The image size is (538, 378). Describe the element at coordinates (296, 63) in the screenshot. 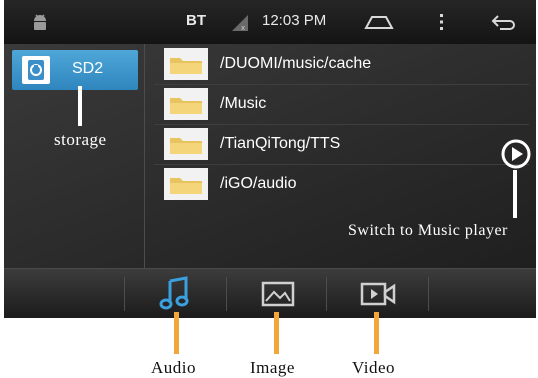

I see `folder-path: /DUOMI/music/cache` at that location.